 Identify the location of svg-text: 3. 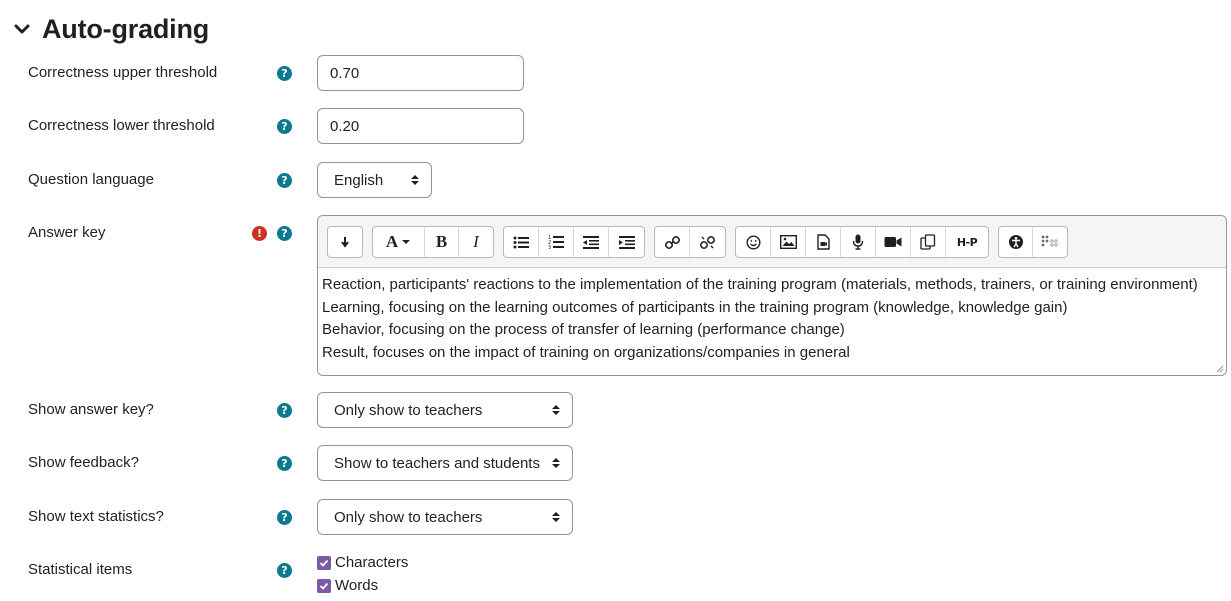
(549, 247).